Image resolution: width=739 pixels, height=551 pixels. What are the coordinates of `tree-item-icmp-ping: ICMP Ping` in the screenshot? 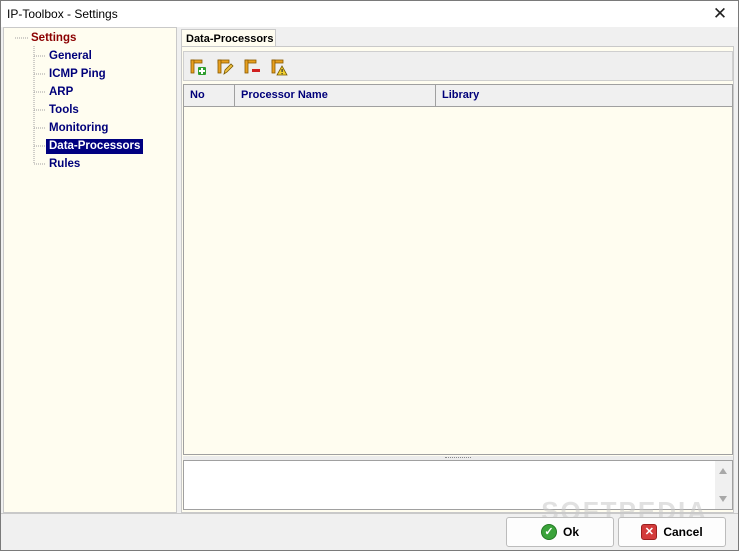 It's located at (77, 74).